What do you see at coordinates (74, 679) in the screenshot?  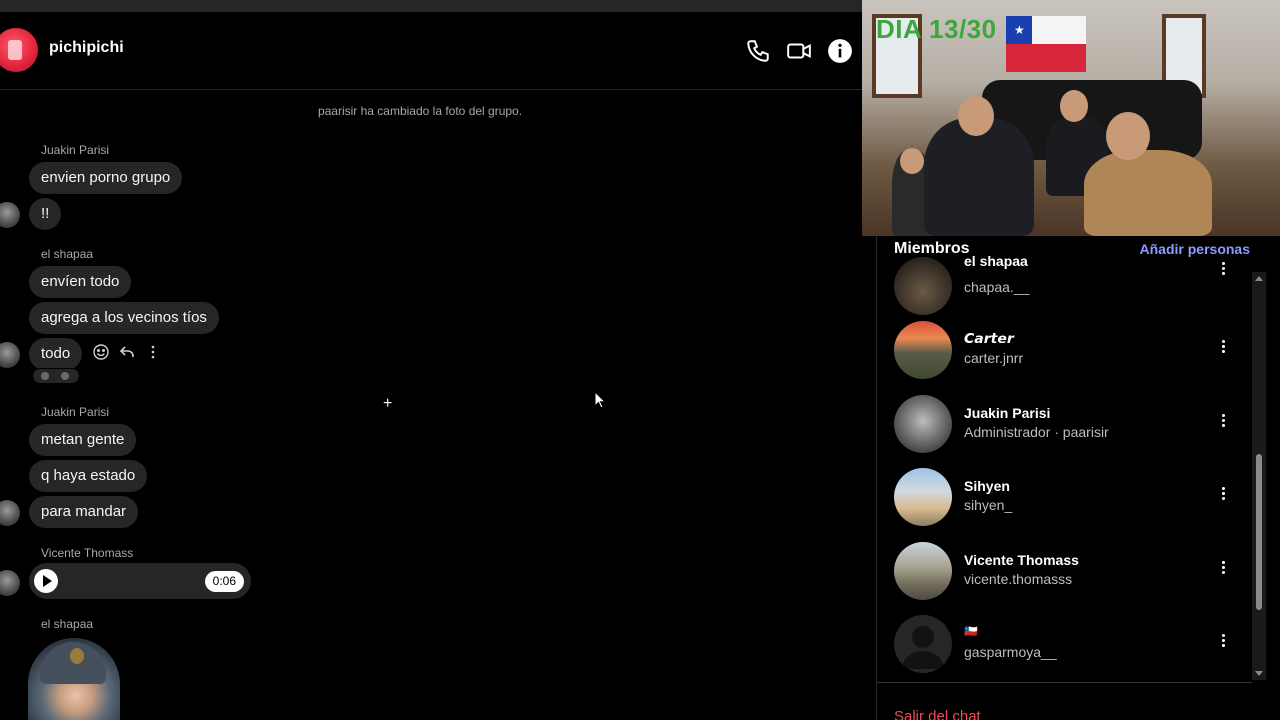 I see `photo-message` at bounding box center [74, 679].